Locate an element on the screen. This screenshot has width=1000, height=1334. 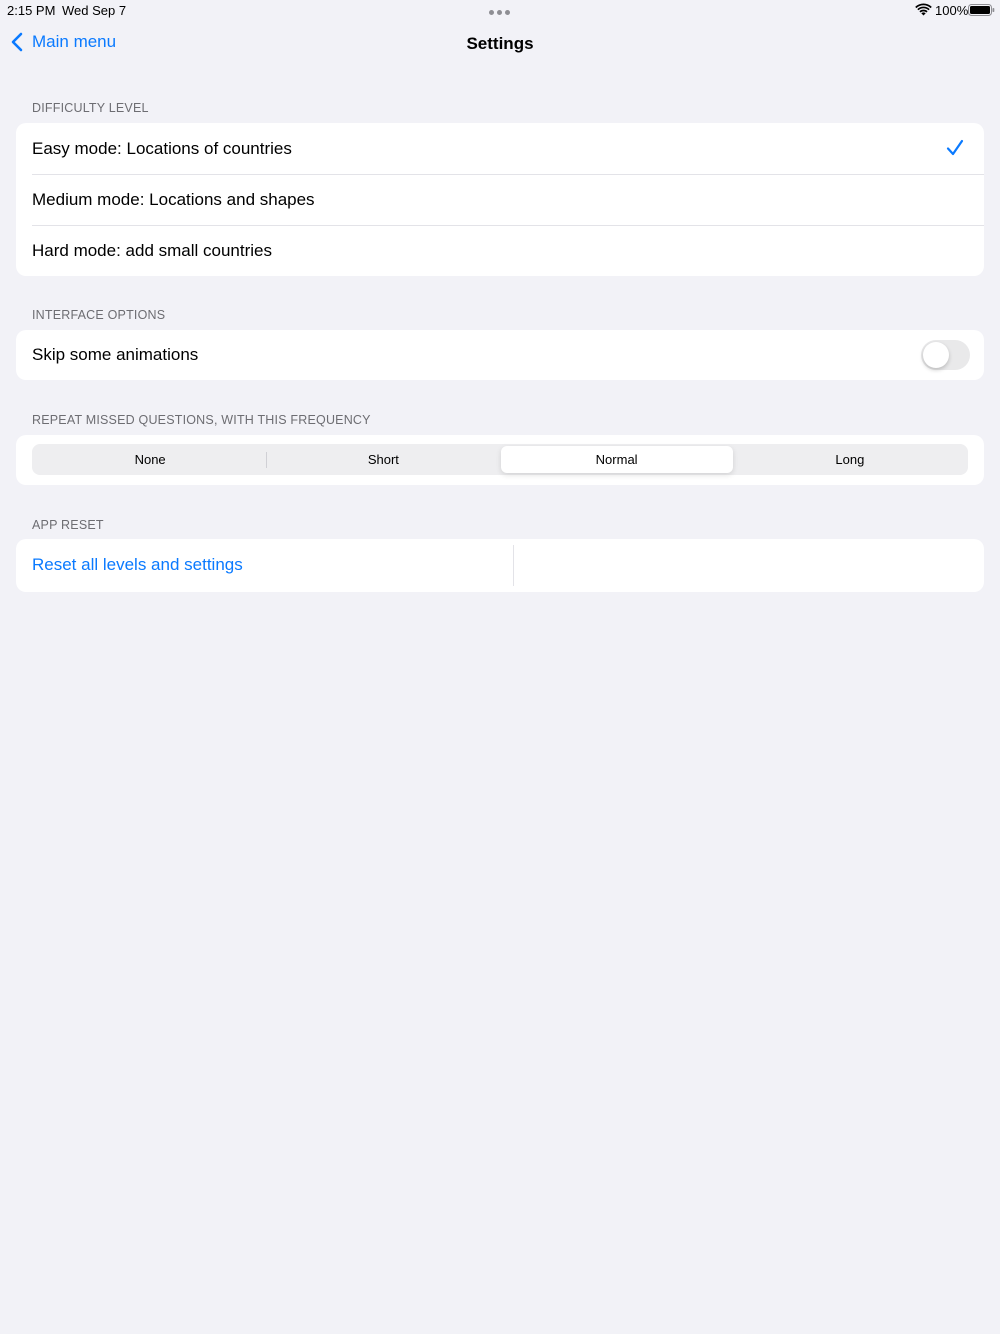
skip-animations-toggle is located at coordinates (945, 355).